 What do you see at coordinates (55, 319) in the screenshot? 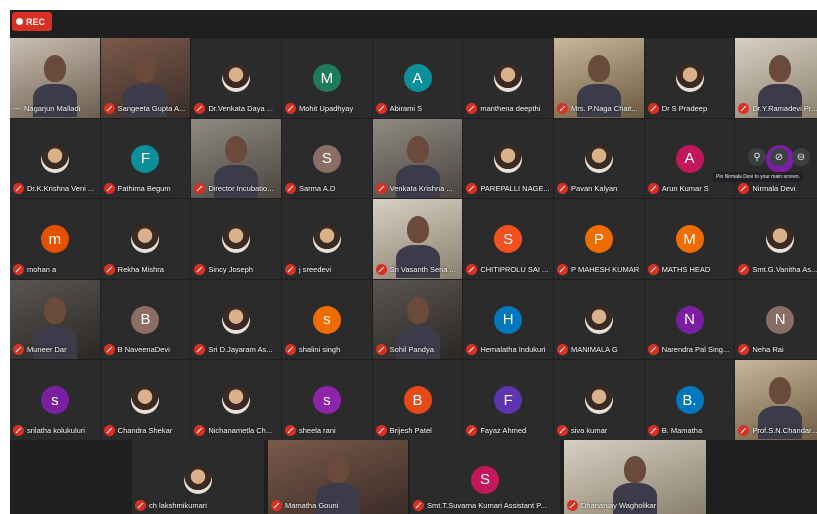
I see `participant-tile: Muneer Dar` at bounding box center [55, 319].